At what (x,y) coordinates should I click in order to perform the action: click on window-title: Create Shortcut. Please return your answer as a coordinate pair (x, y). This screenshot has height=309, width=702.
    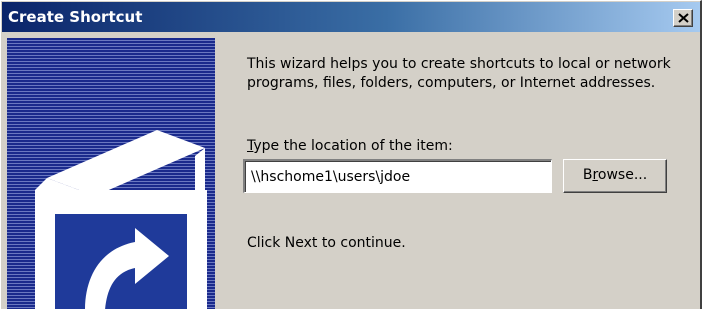
    Looking at the image, I should click on (75, 17).